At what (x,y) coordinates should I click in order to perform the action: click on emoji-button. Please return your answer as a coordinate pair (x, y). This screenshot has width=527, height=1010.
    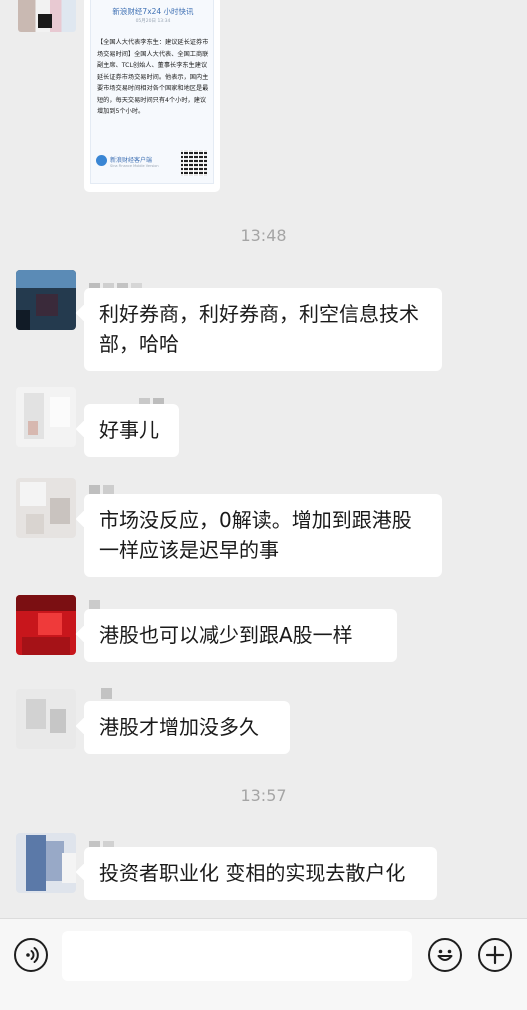
    Looking at the image, I should click on (445, 955).